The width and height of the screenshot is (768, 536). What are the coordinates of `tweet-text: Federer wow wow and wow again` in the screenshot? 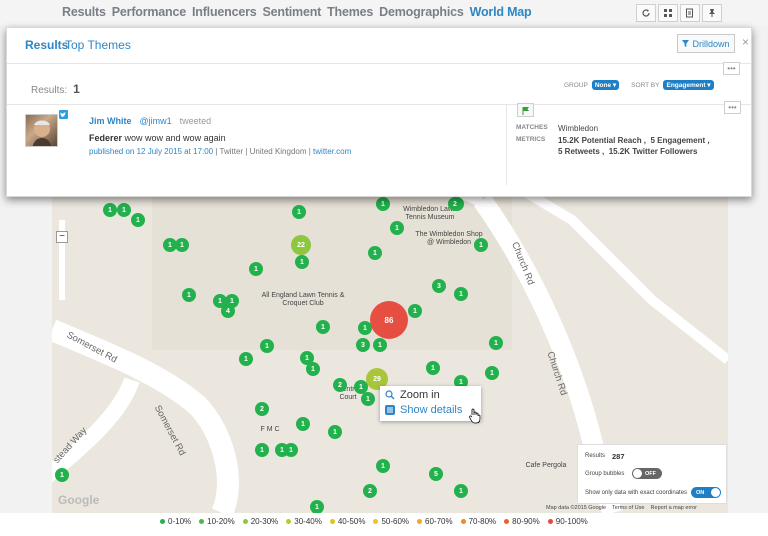 It's located at (157, 138).